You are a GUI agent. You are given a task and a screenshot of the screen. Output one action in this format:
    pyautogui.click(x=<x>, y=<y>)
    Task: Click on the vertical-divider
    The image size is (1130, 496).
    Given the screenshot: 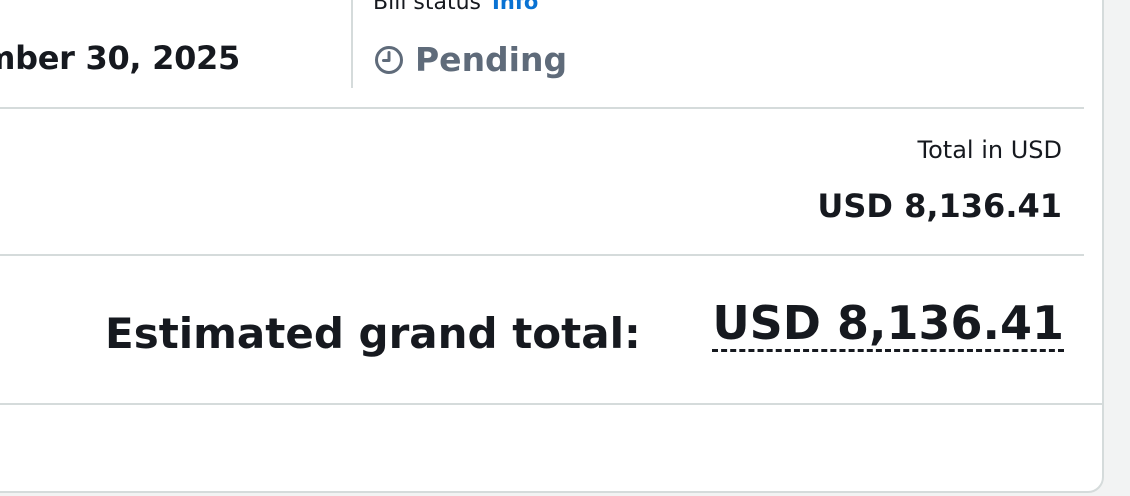 What is the action you would take?
    pyautogui.click(x=352, y=44)
    